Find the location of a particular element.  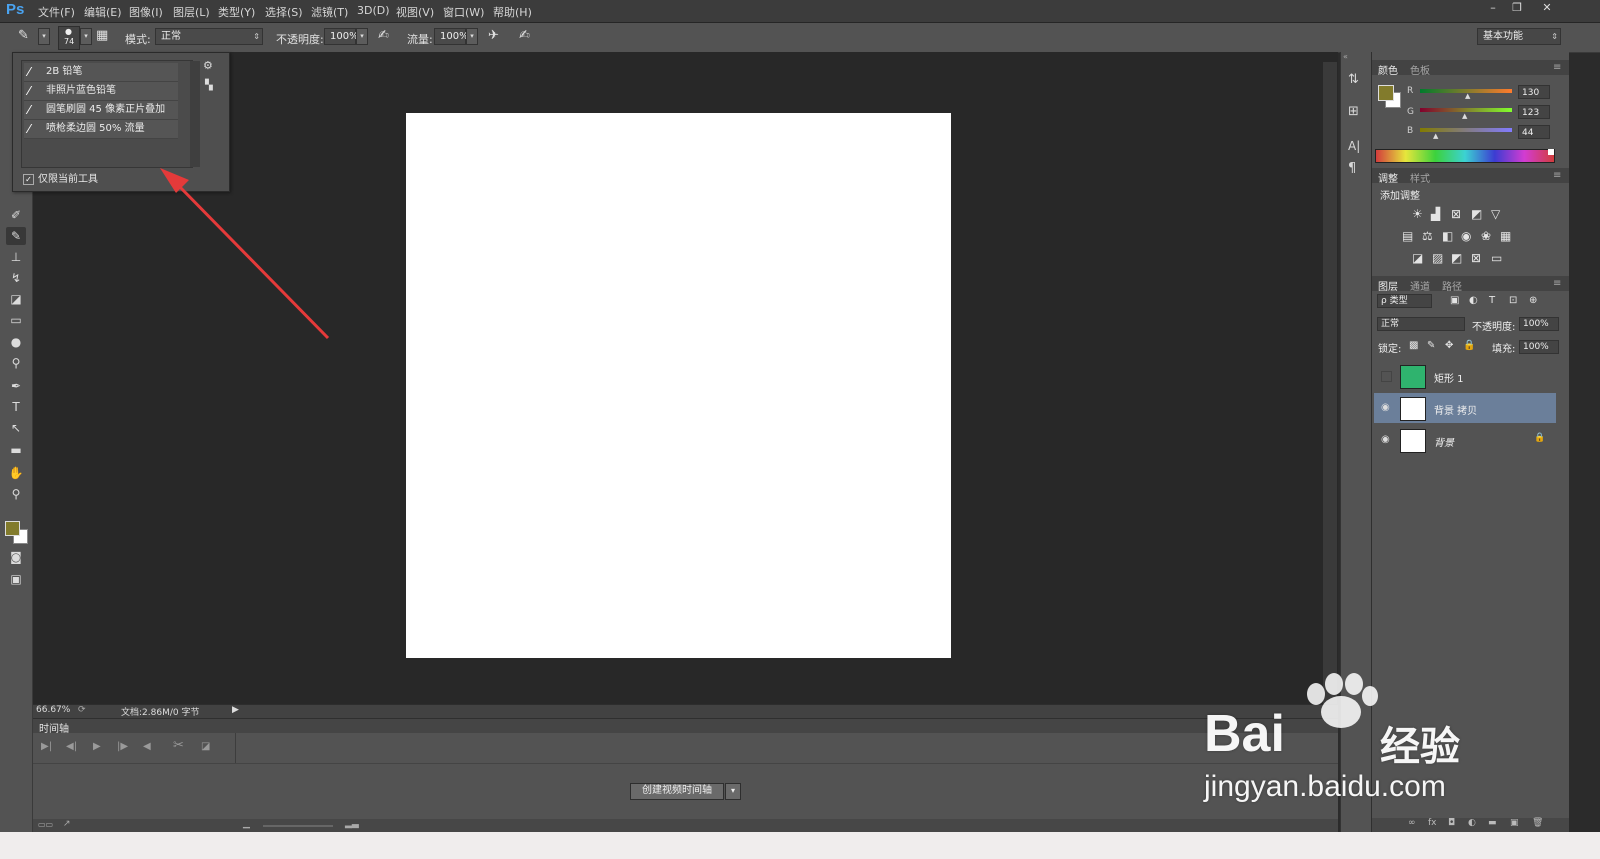

add-adjustment-title: 添加调整 is located at coordinates (1400, 196).